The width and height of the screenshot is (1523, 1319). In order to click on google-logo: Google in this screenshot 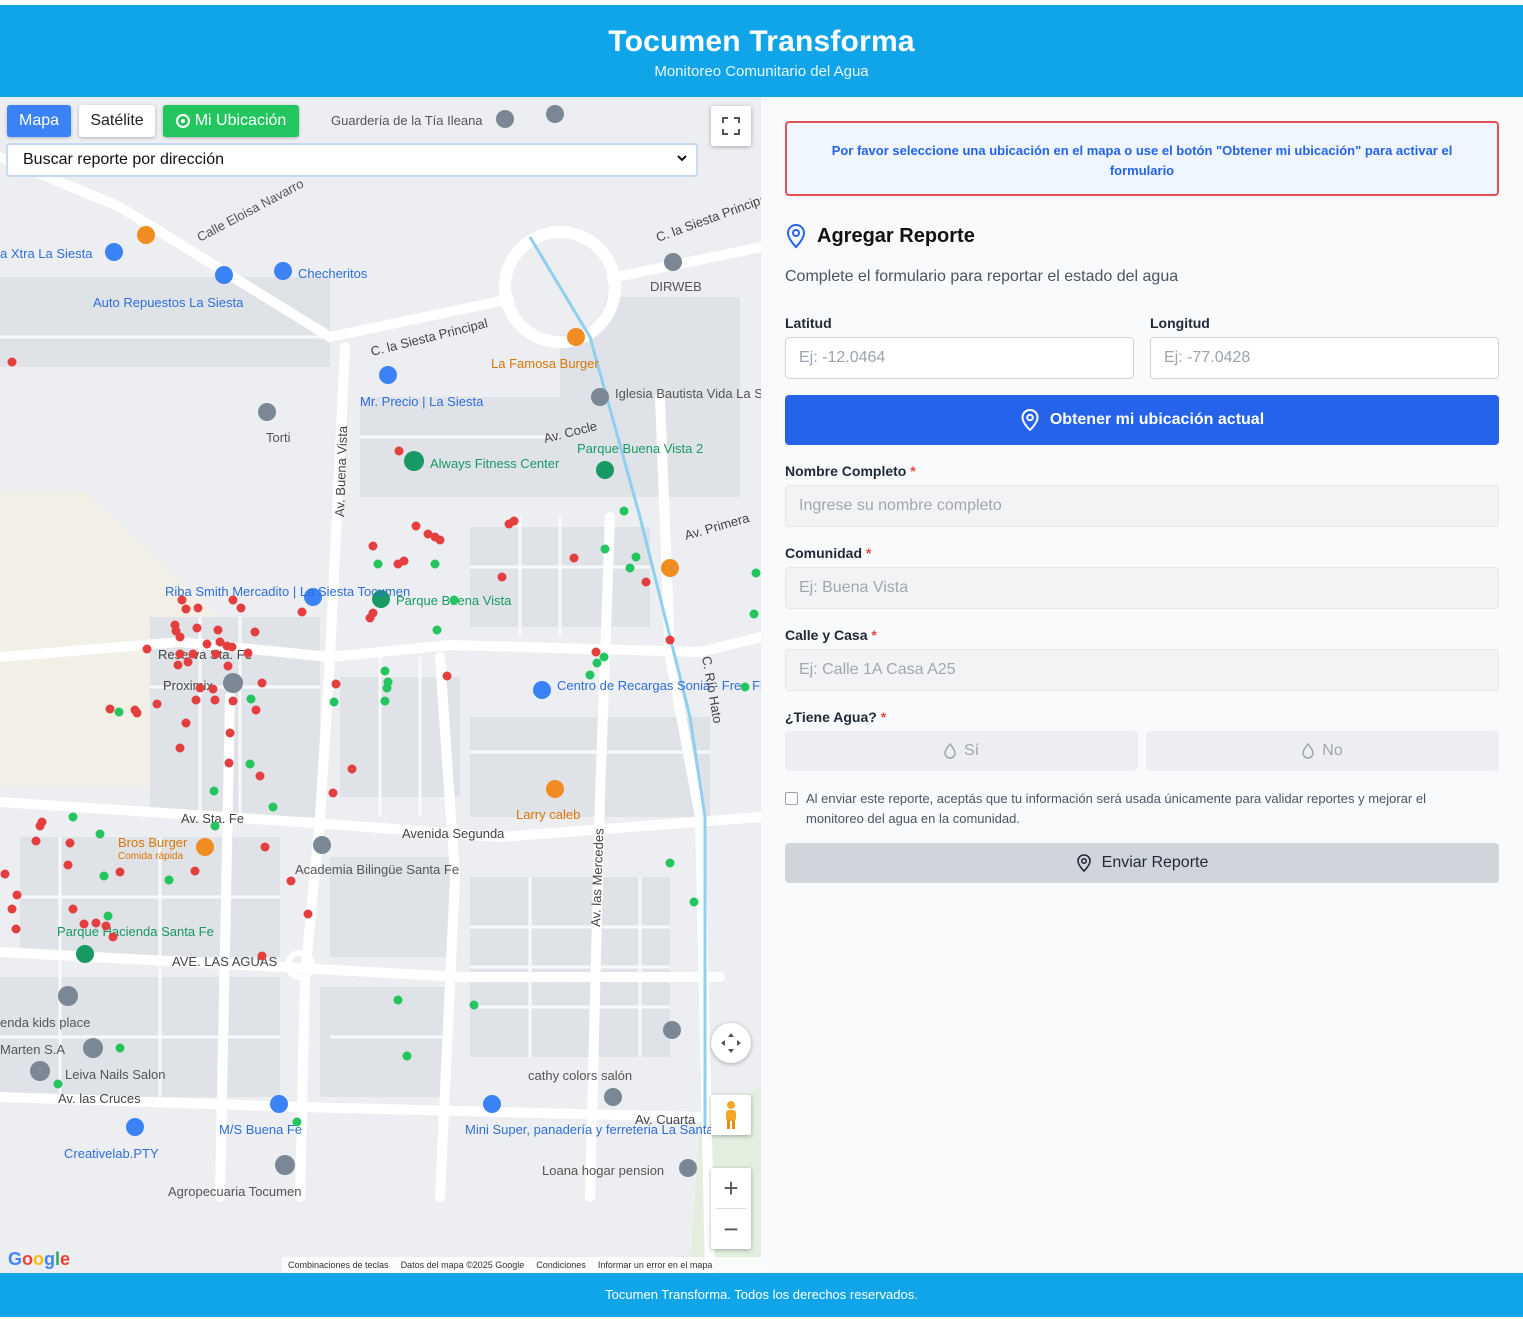, I will do `click(39, 1259)`.